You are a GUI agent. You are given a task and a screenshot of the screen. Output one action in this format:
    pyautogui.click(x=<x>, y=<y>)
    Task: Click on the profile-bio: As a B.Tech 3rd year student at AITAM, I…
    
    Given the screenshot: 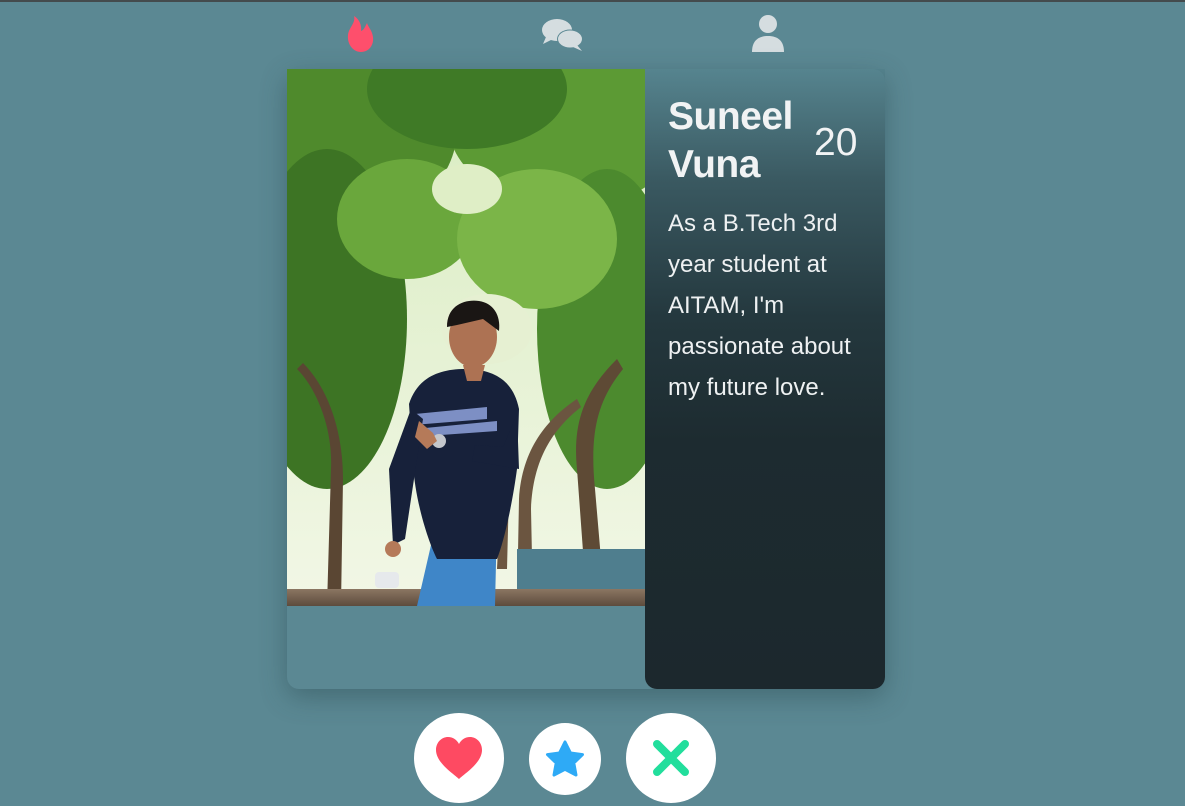 What is the action you would take?
    pyautogui.click(x=759, y=305)
    